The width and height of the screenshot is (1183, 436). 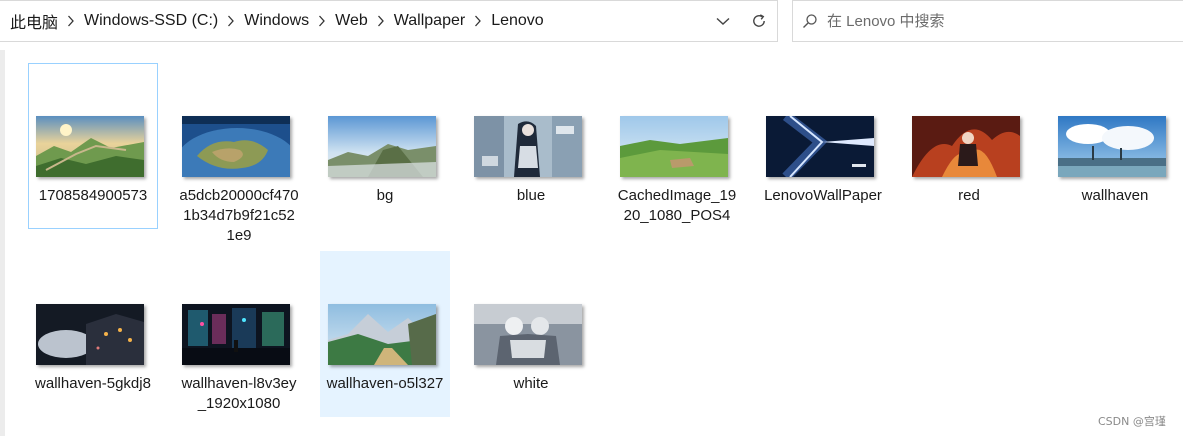 I want to click on breadcrumb-lenovo: Lenovo, so click(x=517, y=21).